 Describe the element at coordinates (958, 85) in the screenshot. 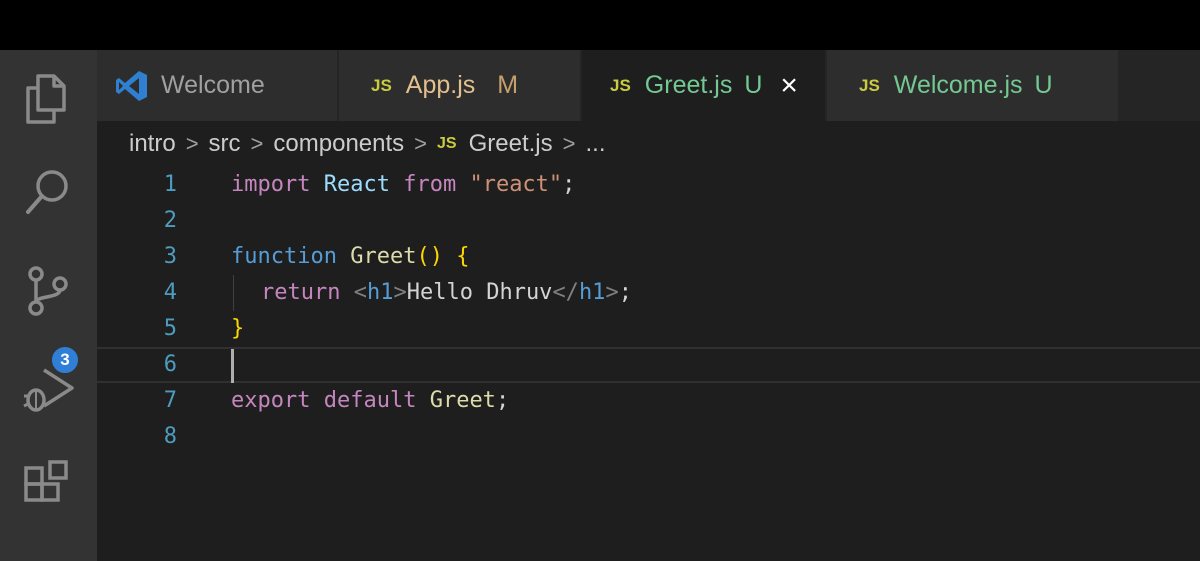

I see `tab-label: Welcome.js` at that location.